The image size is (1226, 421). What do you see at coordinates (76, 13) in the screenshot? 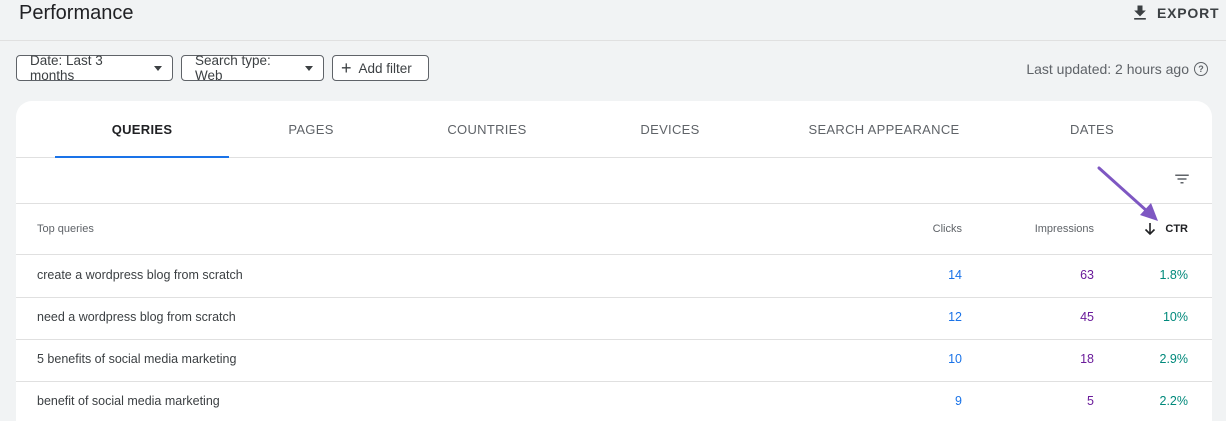
I see `page-title: Performance` at bounding box center [76, 13].